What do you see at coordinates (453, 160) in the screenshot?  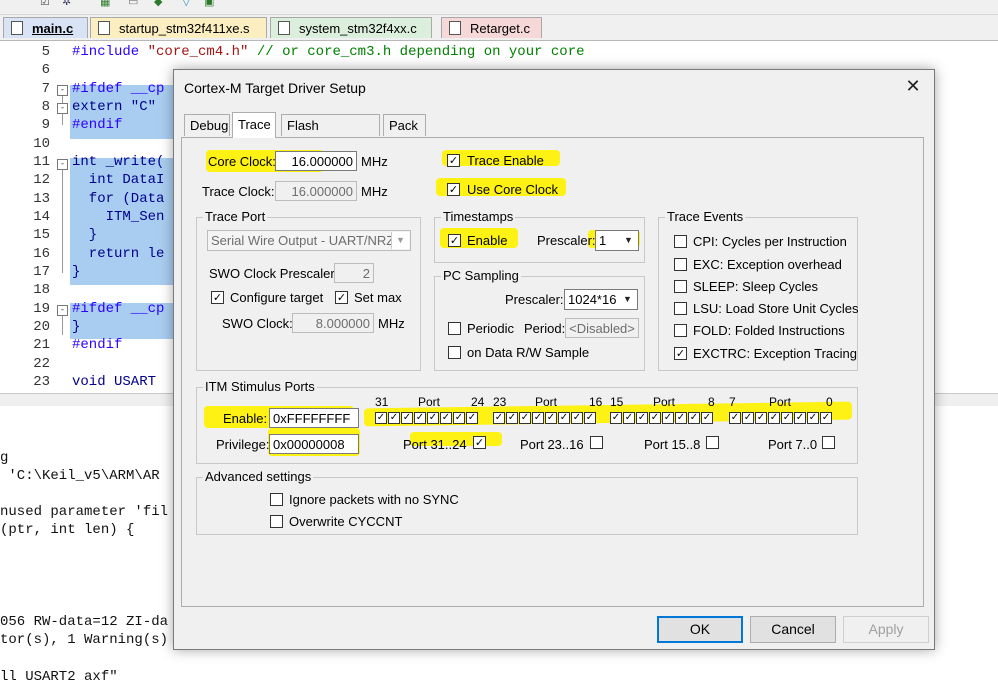 I see `trace-enable-checkbox: ✓` at bounding box center [453, 160].